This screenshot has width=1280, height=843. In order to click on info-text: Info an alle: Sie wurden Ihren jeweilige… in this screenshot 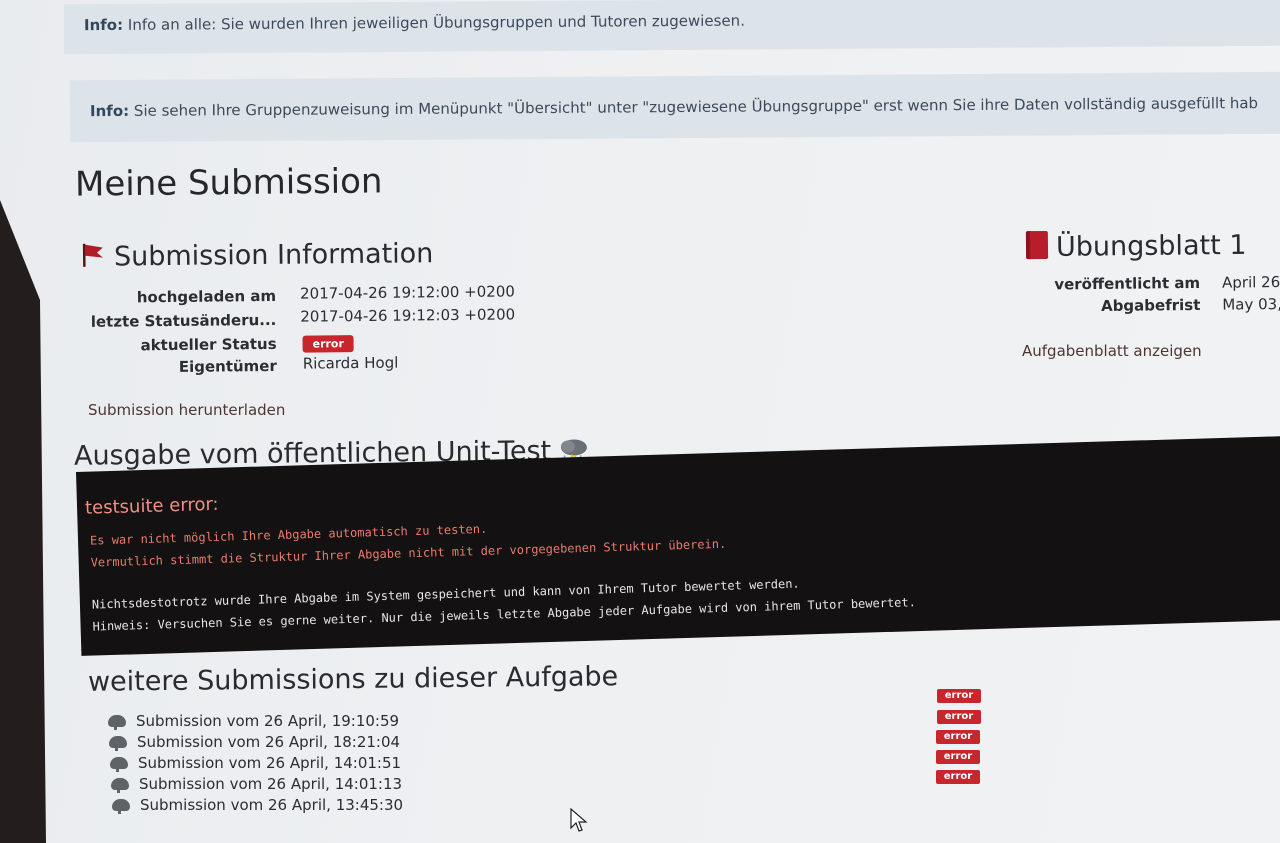, I will do `click(436, 22)`.